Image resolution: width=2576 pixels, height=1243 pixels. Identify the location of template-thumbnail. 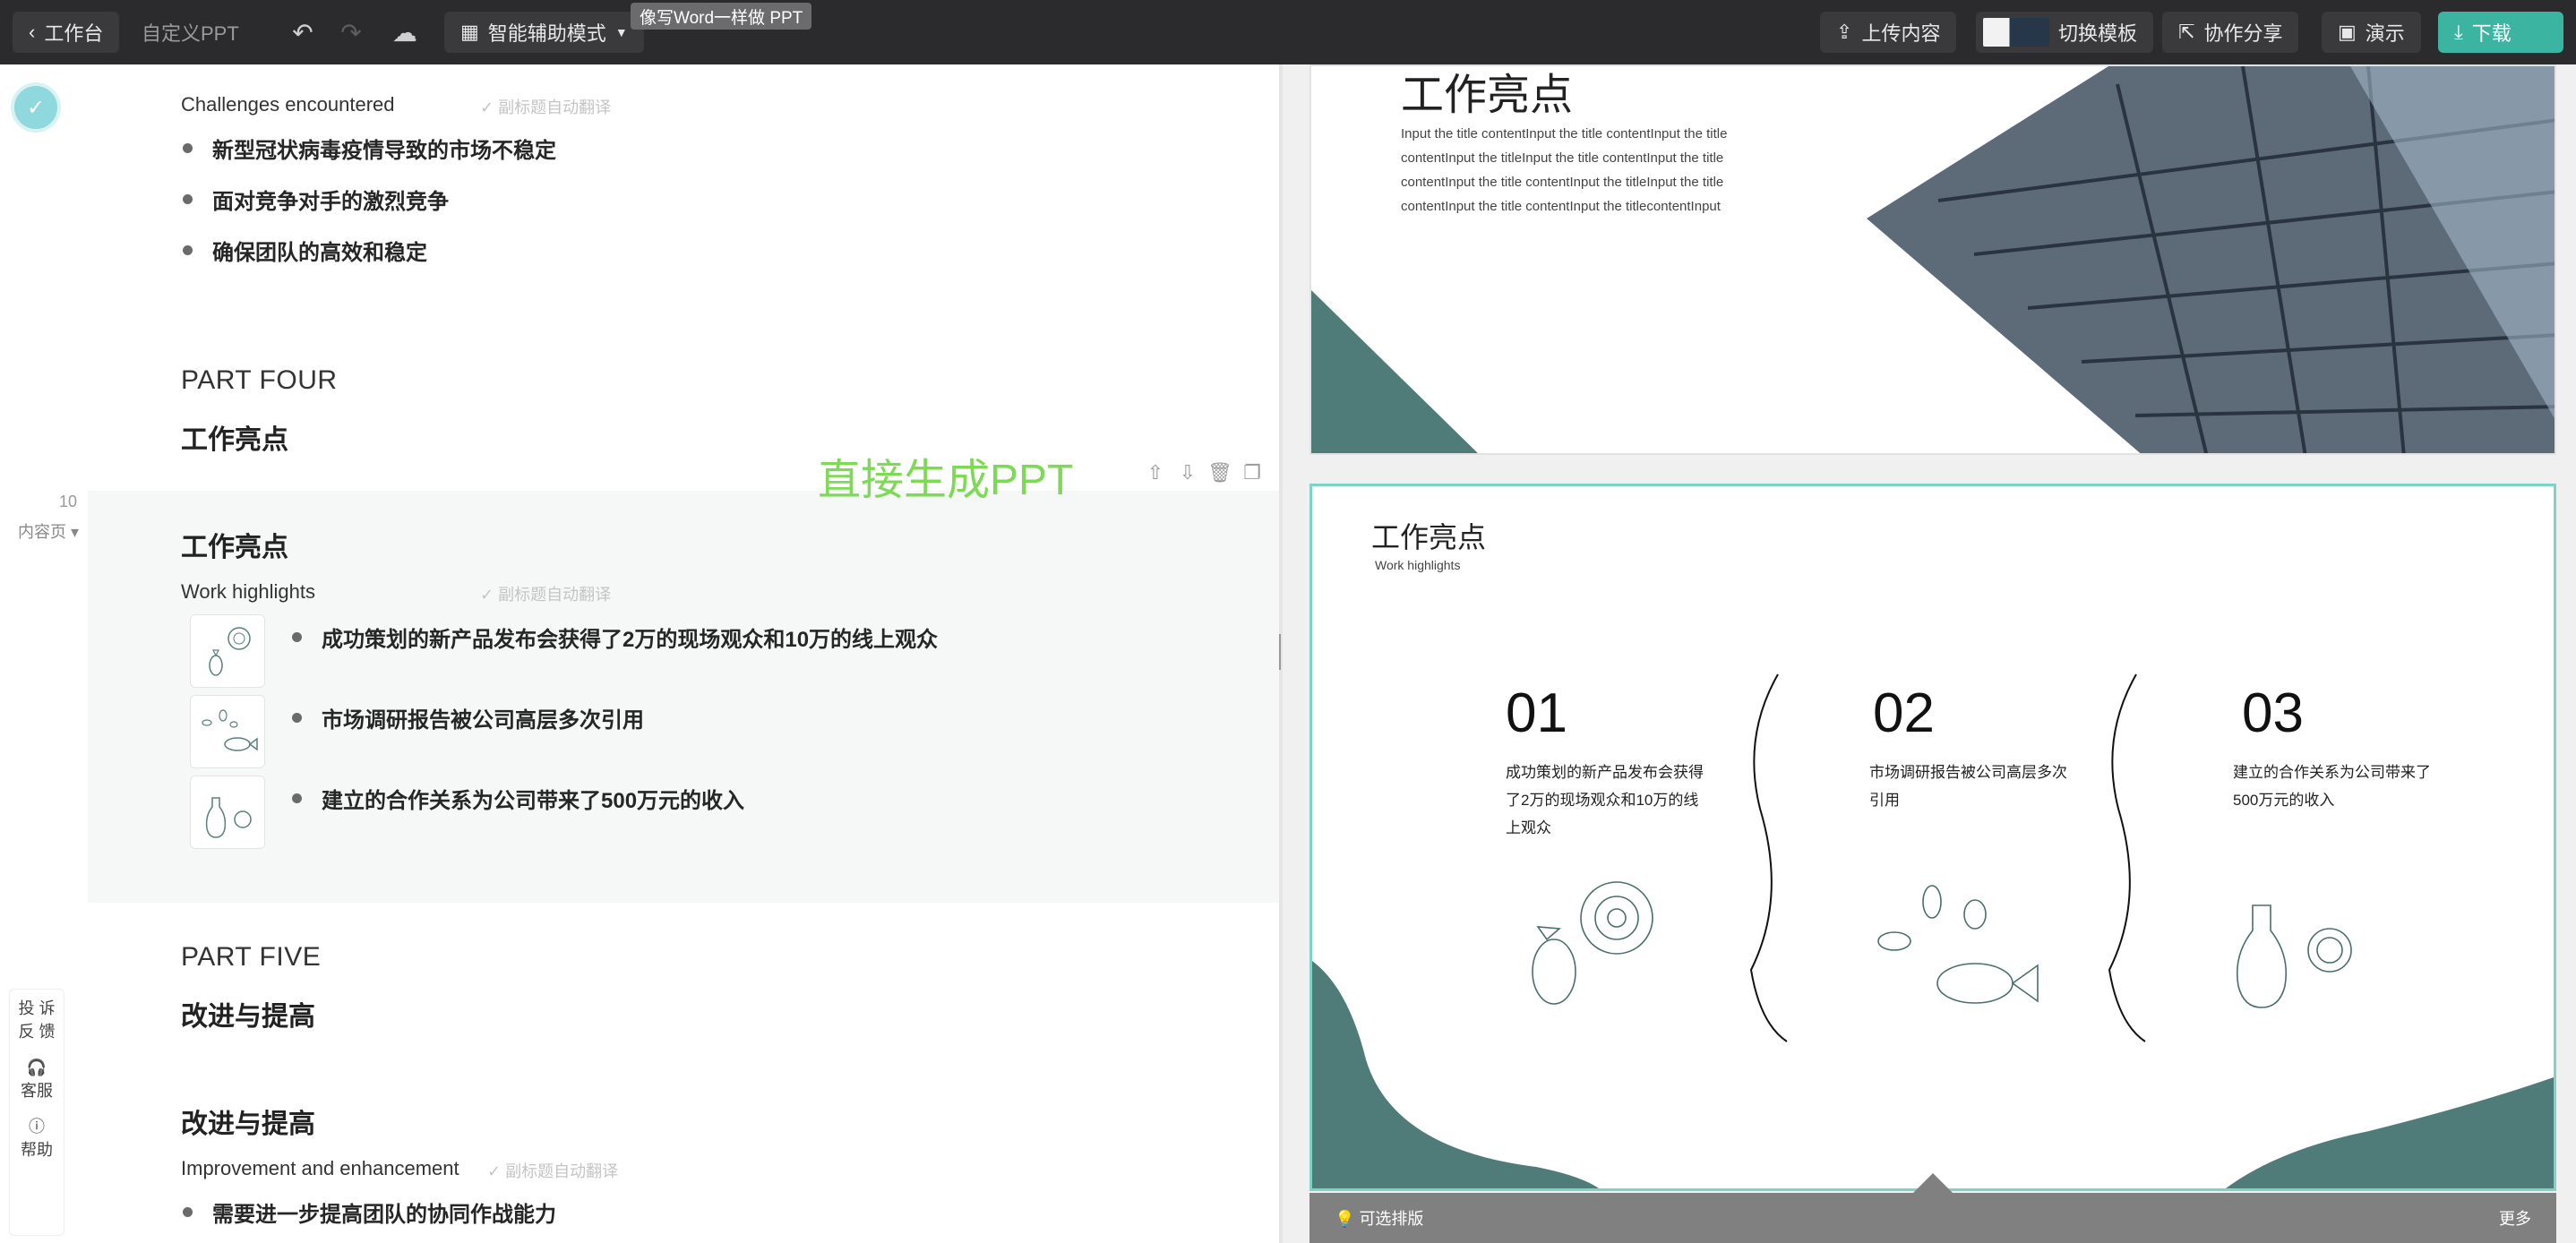
(2016, 32).